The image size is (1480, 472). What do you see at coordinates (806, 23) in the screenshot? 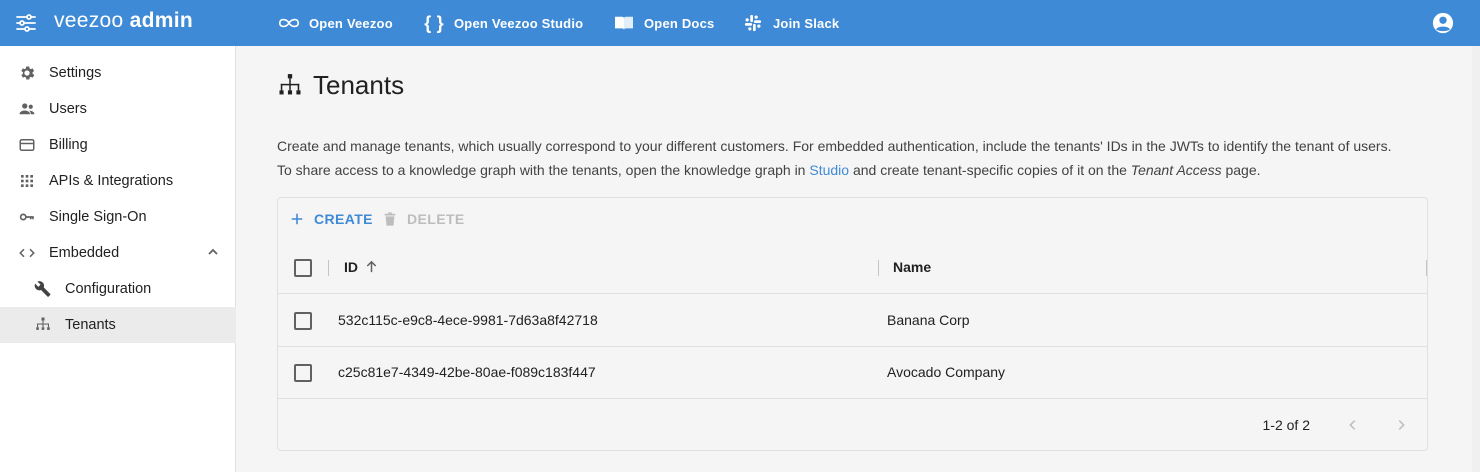
I see `join-slack-label: Join Slack` at bounding box center [806, 23].